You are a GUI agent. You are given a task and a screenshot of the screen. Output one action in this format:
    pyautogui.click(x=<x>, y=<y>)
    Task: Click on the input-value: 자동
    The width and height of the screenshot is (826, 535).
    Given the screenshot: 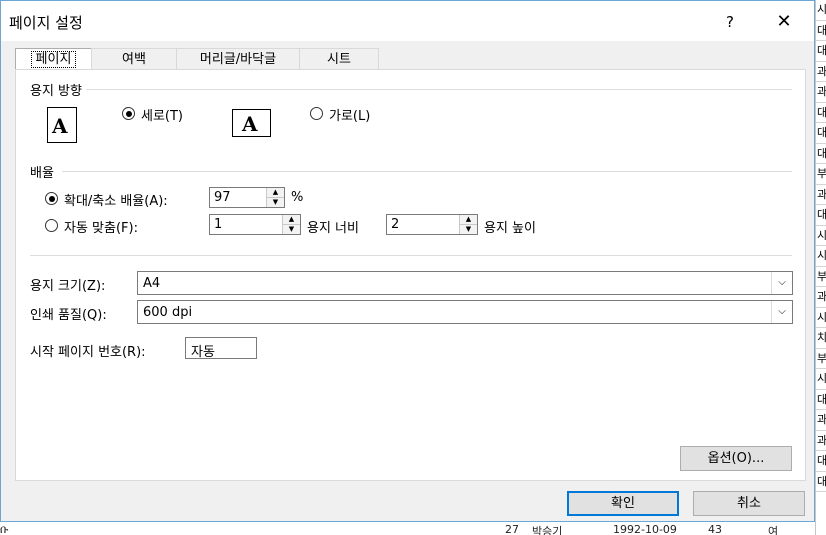 What is the action you would take?
    pyautogui.click(x=203, y=352)
    